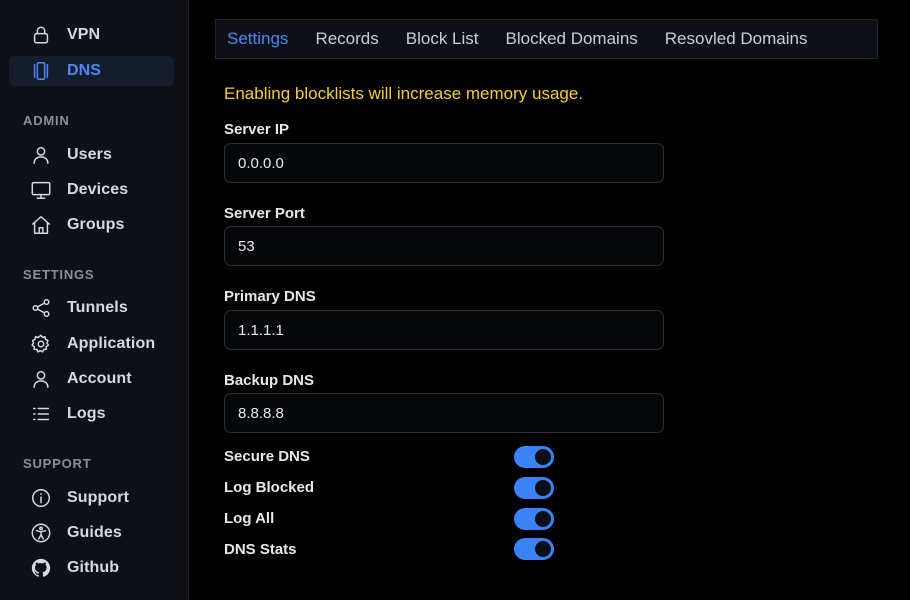 Image resolution: width=910 pixels, height=600 pixels. I want to click on sidebar-item-label: Users, so click(89, 154).